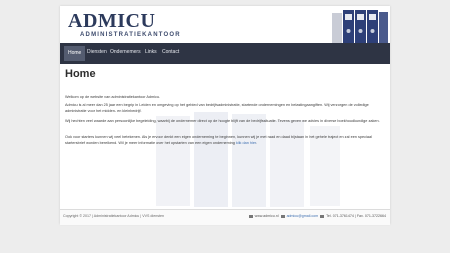 This screenshot has height=253, width=450. What do you see at coordinates (250, 216) in the screenshot?
I see `home-icon` at bounding box center [250, 216].